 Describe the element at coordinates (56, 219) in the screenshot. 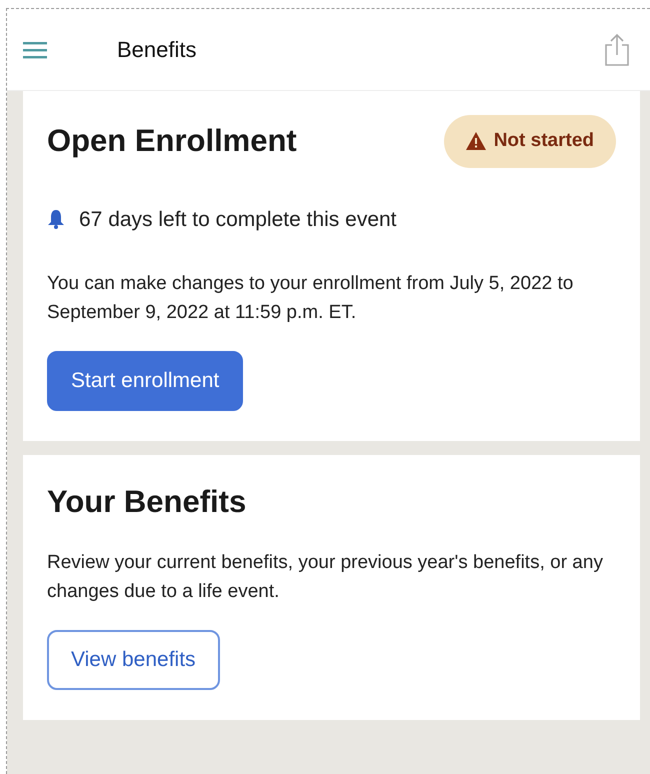

I see `bell-icon` at that location.